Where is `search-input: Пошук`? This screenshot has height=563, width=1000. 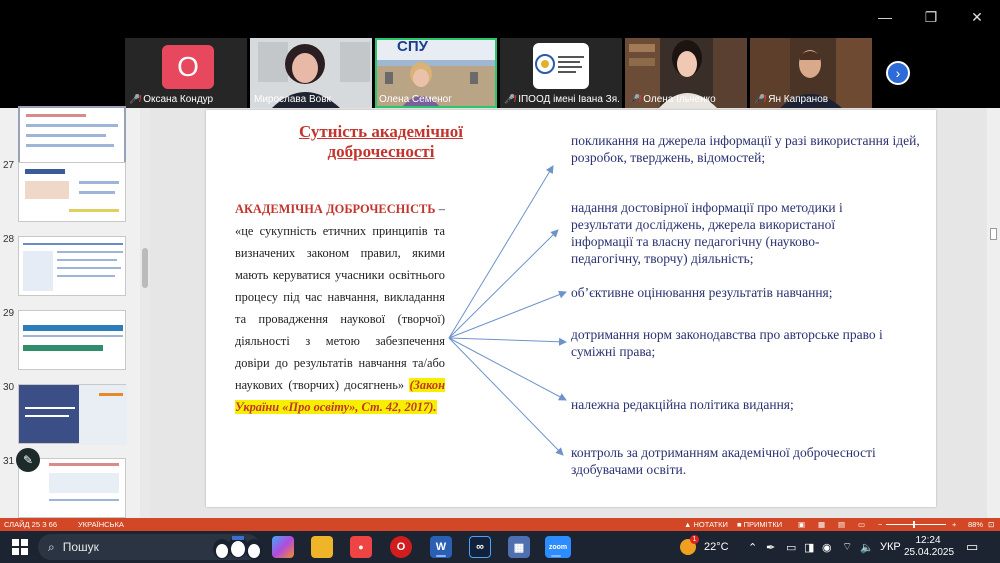 search-input: Пошук is located at coordinates (80, 547).